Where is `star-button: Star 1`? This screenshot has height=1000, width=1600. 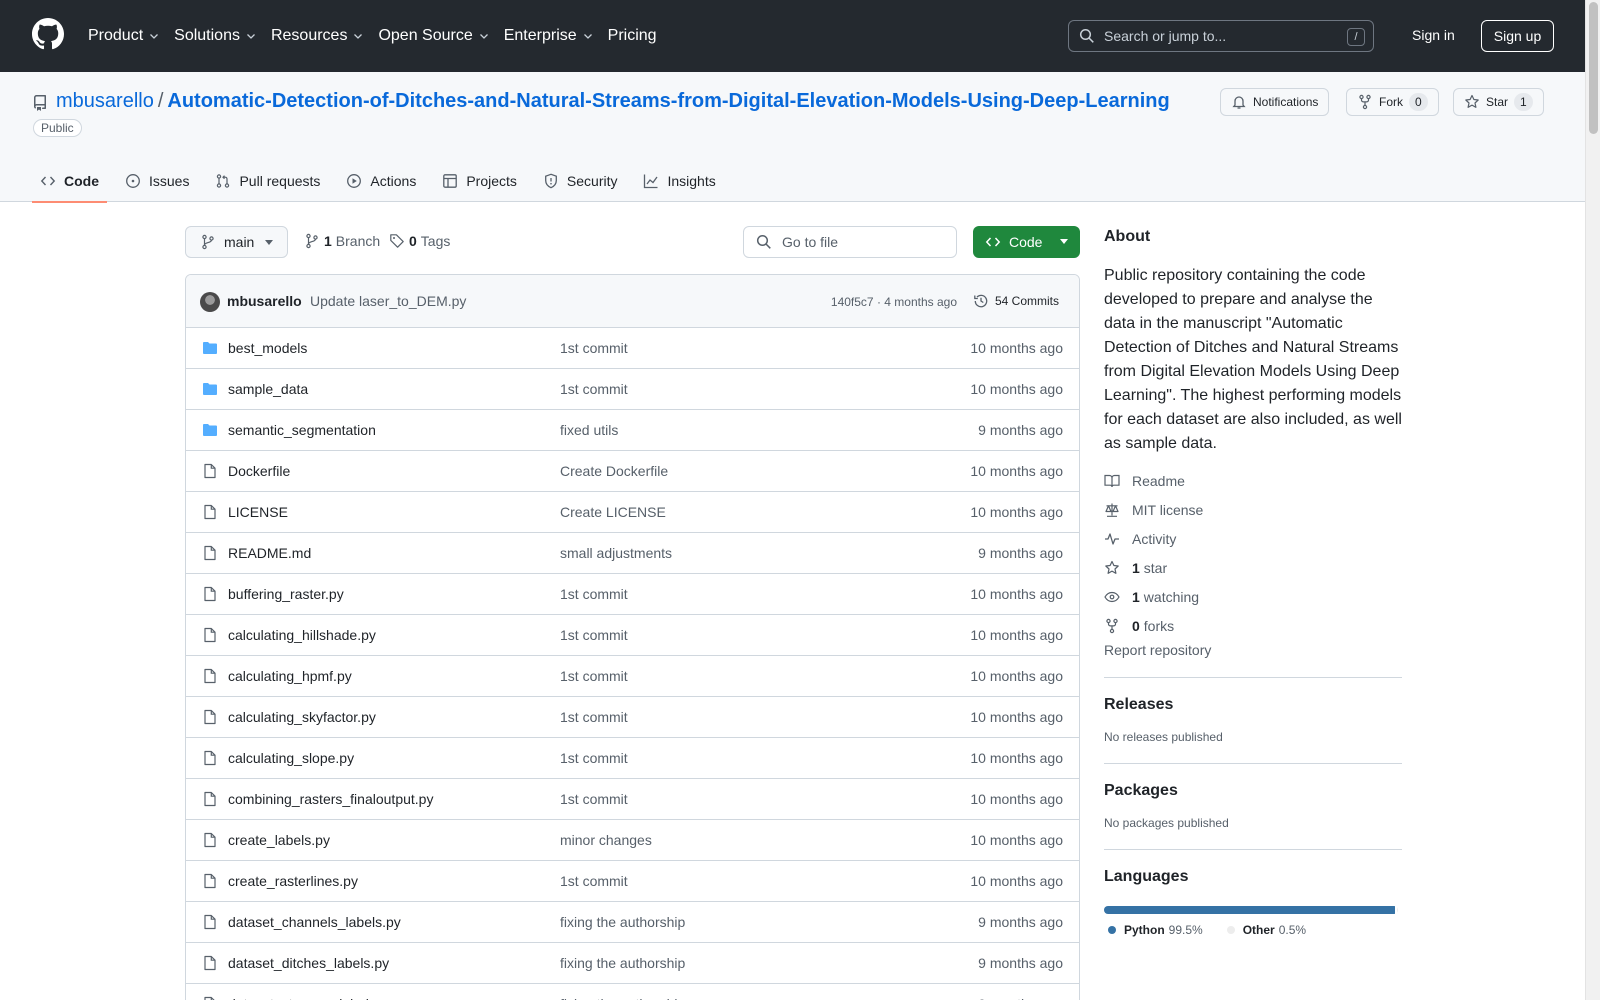 star-button: Star 1 is located at coordinates (1498, 102).